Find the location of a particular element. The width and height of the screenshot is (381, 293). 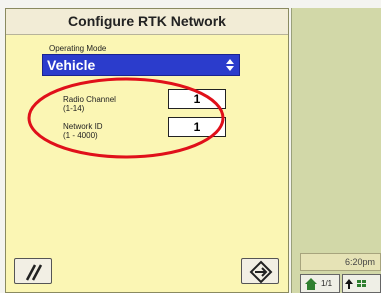

enter-button is located at coordinates (260, 271).